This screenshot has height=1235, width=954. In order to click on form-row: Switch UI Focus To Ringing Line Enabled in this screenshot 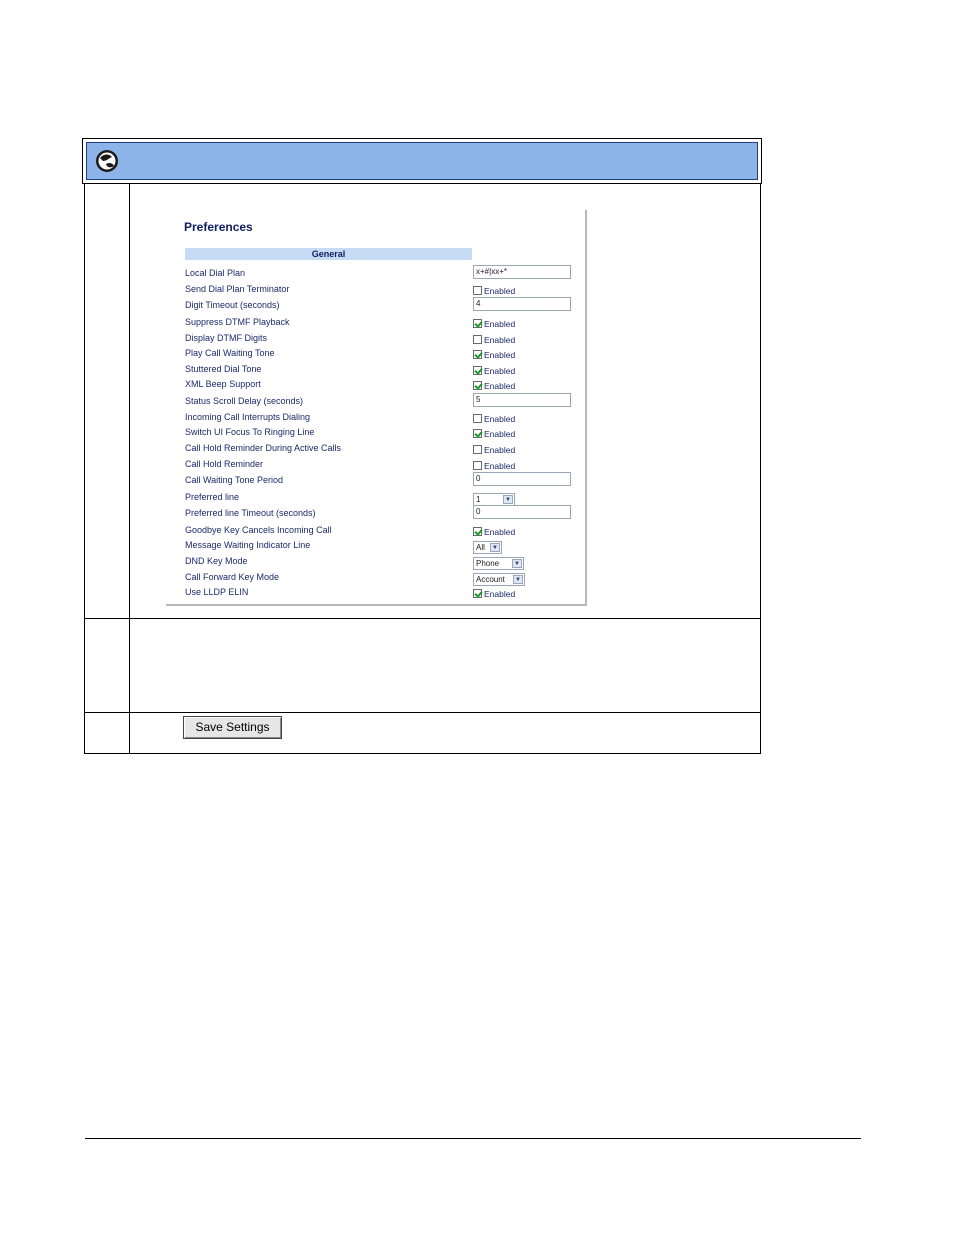, I will do `click(385, 433)`.